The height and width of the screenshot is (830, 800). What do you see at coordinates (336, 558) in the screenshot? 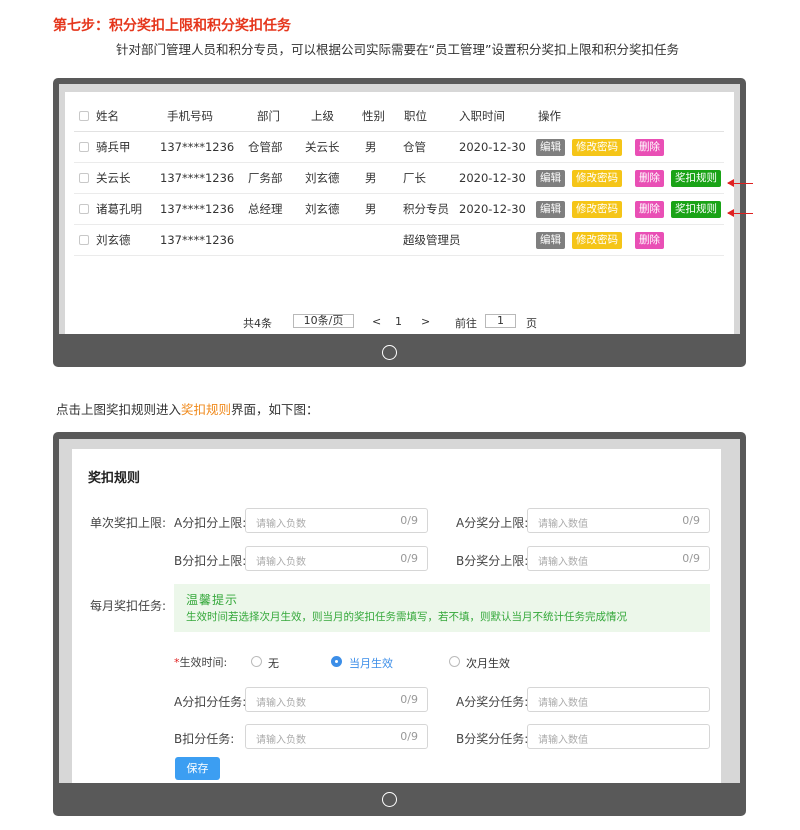
I see `b-deduct-limit-input: 请输入负数 0/9` at bounding box center [336, 558].